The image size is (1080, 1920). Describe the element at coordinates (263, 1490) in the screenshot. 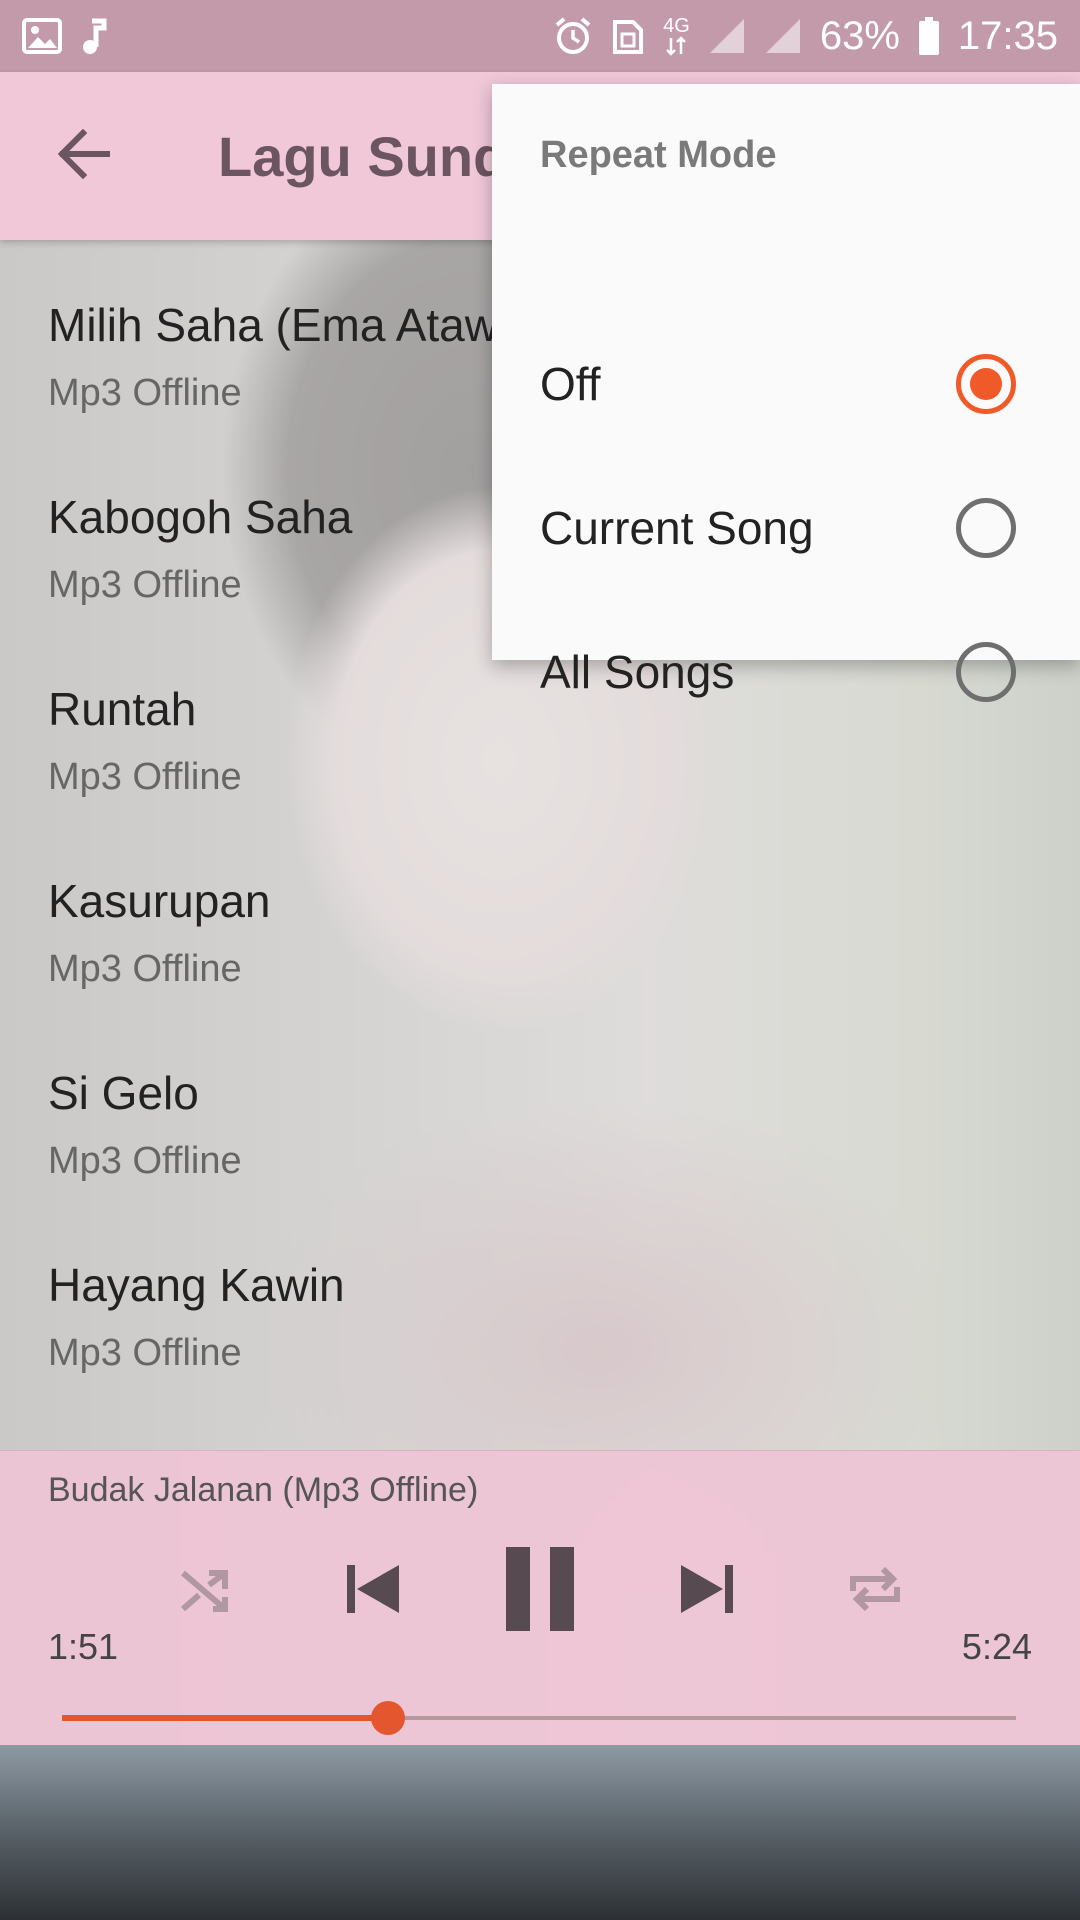

I see `now-playing-title: Budak Jalanan (Mp3 Offline)` at that location.